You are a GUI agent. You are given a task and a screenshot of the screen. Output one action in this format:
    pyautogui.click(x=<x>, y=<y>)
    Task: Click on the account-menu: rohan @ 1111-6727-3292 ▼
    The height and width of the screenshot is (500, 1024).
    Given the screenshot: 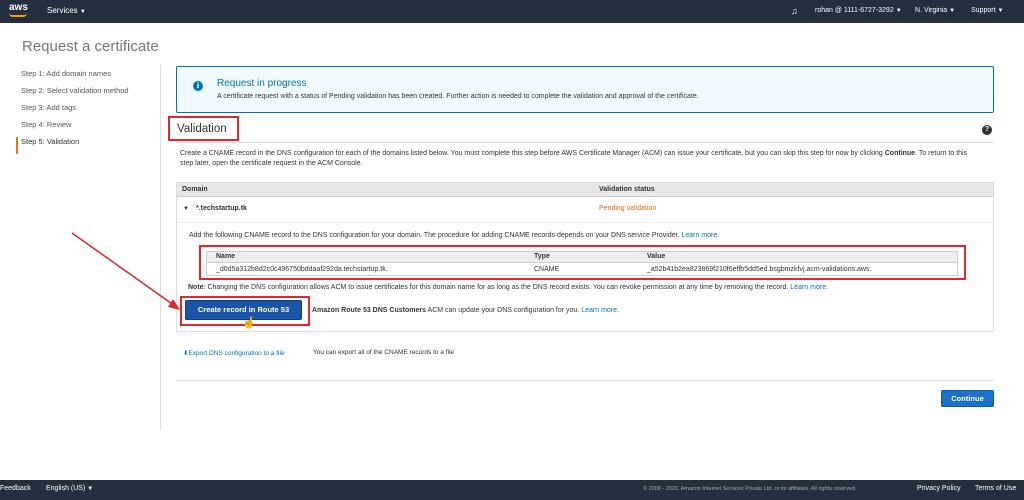 What is the action you would take?
    pyautogui.click(x=858, y=10)
    